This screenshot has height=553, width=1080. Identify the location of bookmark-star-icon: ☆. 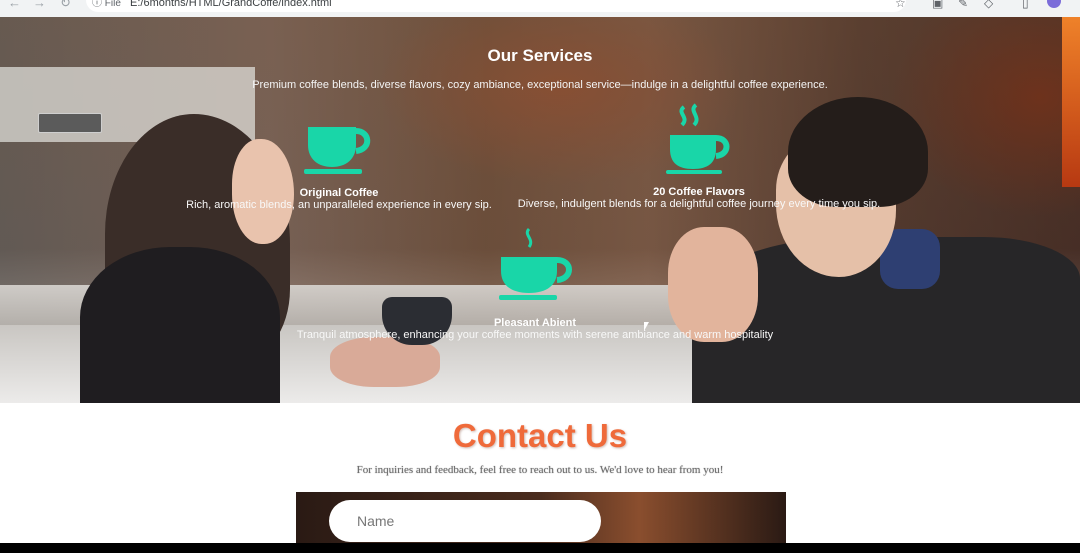
(900, 5).